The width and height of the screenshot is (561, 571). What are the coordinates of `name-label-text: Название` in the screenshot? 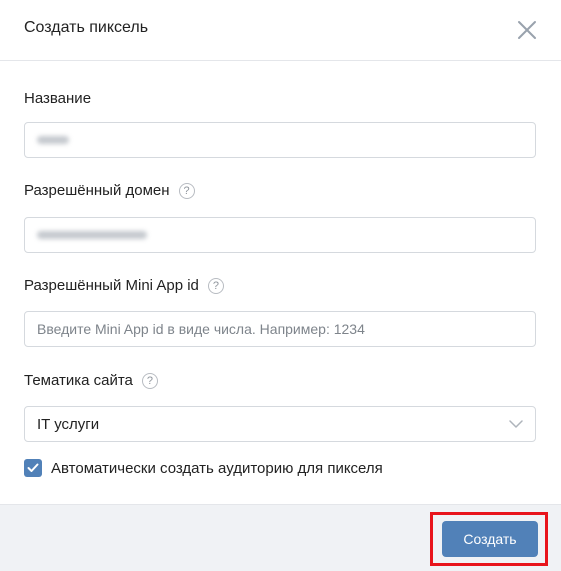 It's located at (58, 98).